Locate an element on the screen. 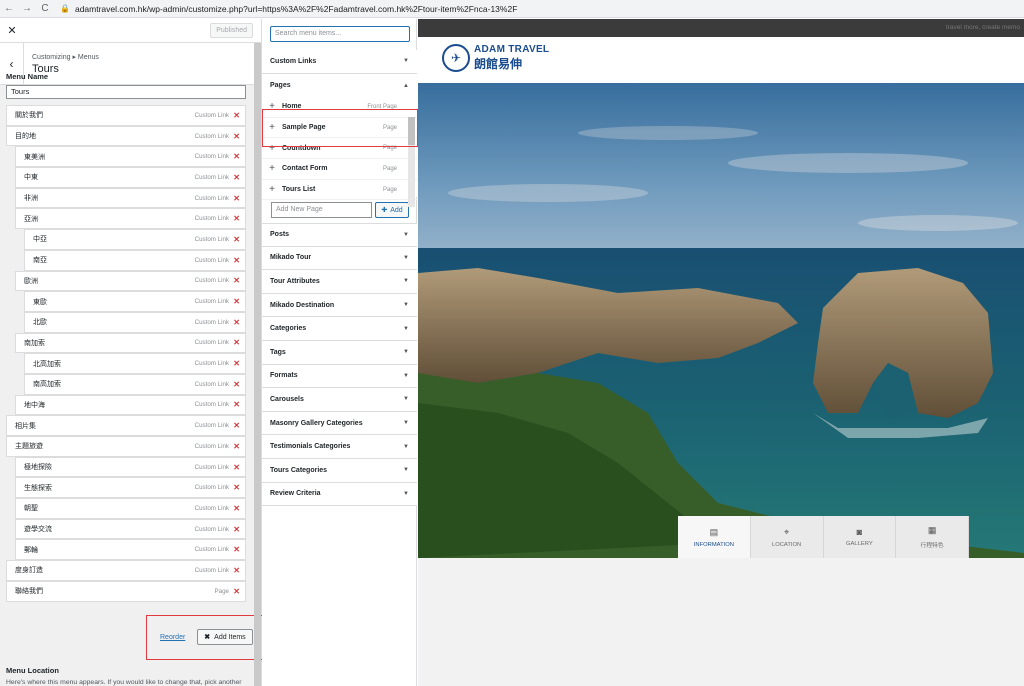 This screenshot has width=1024, height=686. customizer-scrollbar is located at coordinates (257, 364).